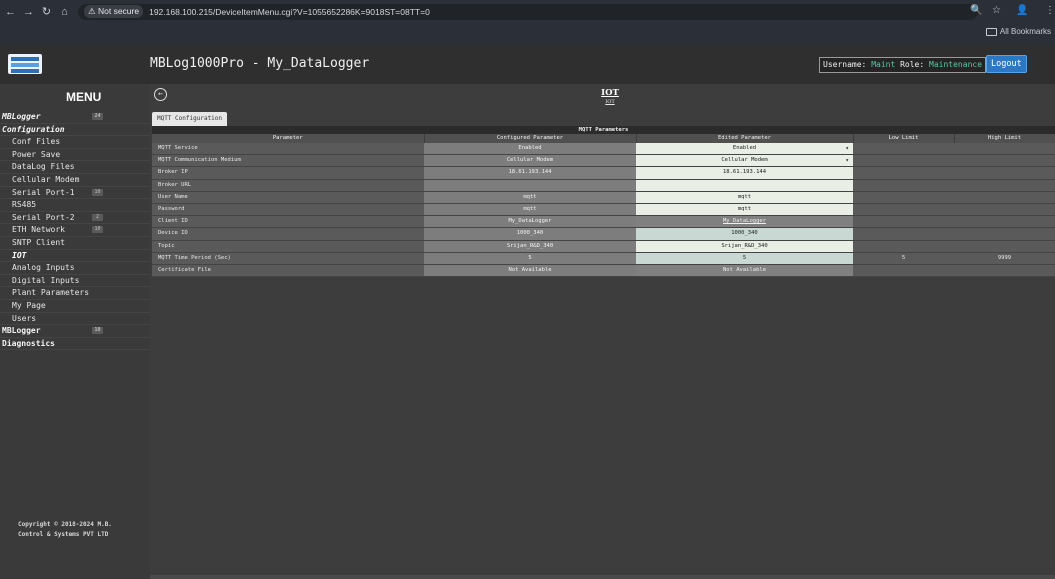  What do you see at coordinates (75, 130) in the screenshot?
I see `sidebar-item-configuration: Configuration` at bounding box center [75, 130].